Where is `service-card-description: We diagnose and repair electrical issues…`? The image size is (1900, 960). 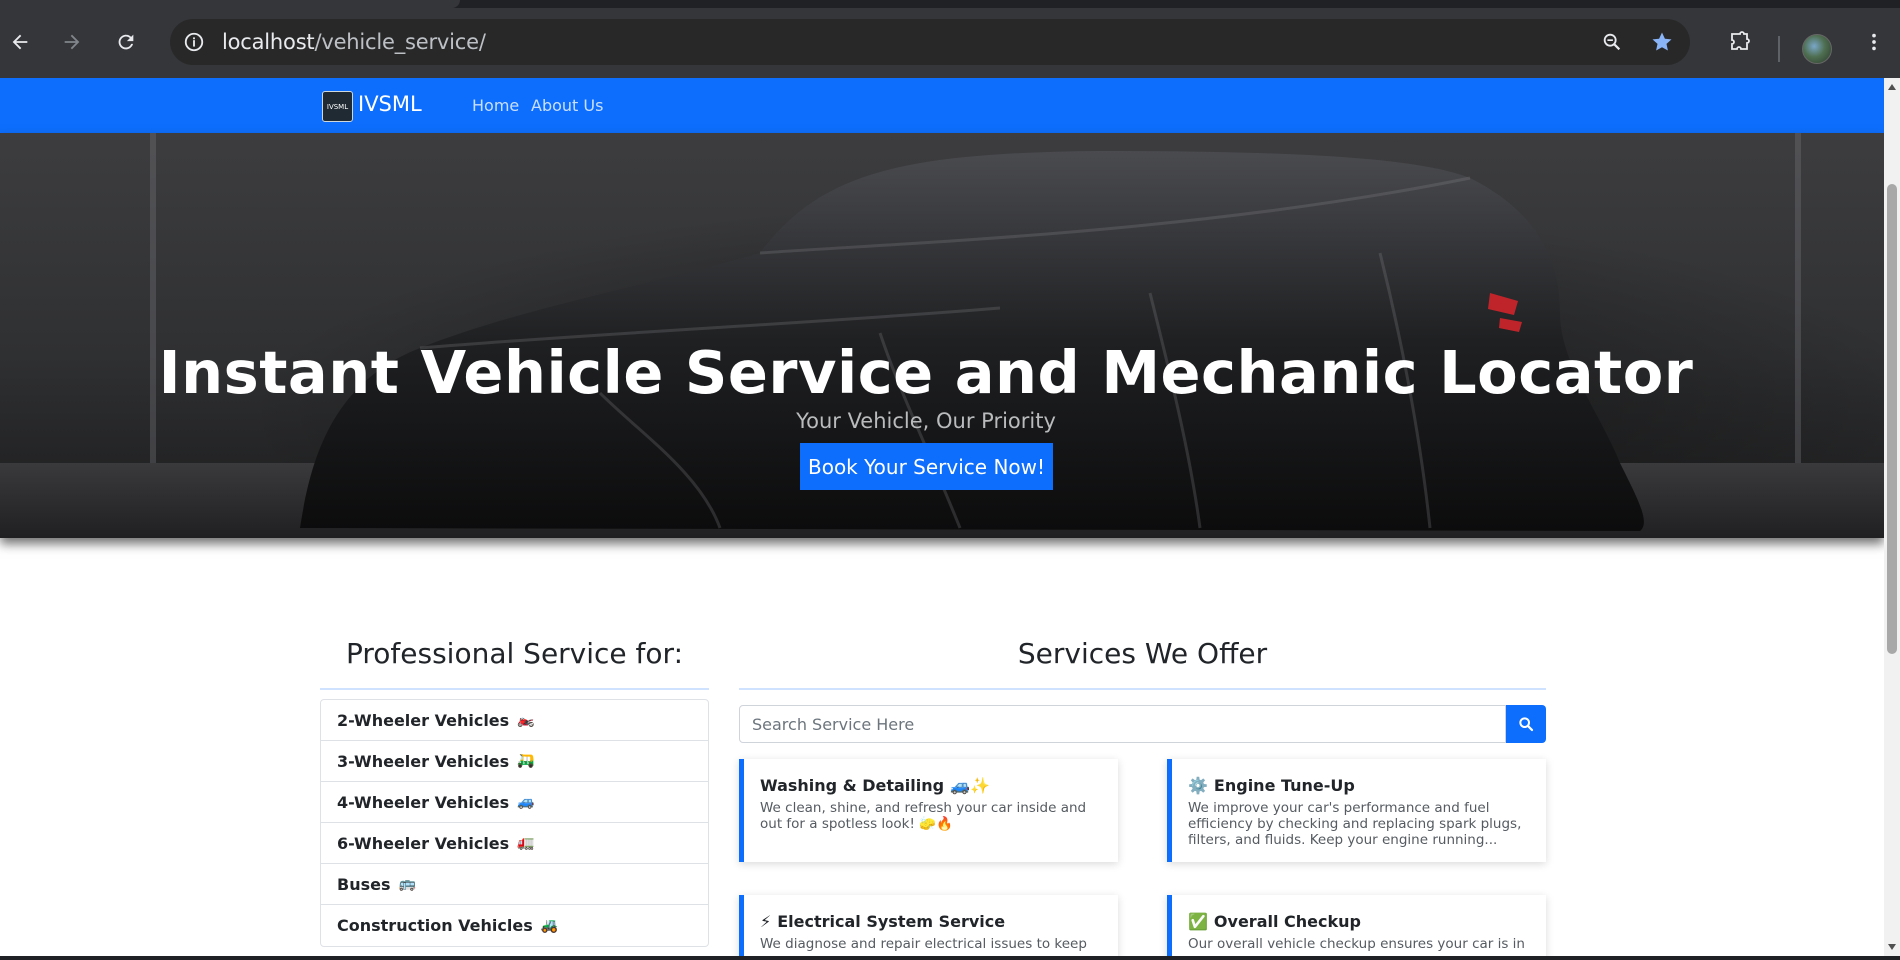 service-card-description: We diagnose and repair electrical issues… is located at coordinates (923, 944).